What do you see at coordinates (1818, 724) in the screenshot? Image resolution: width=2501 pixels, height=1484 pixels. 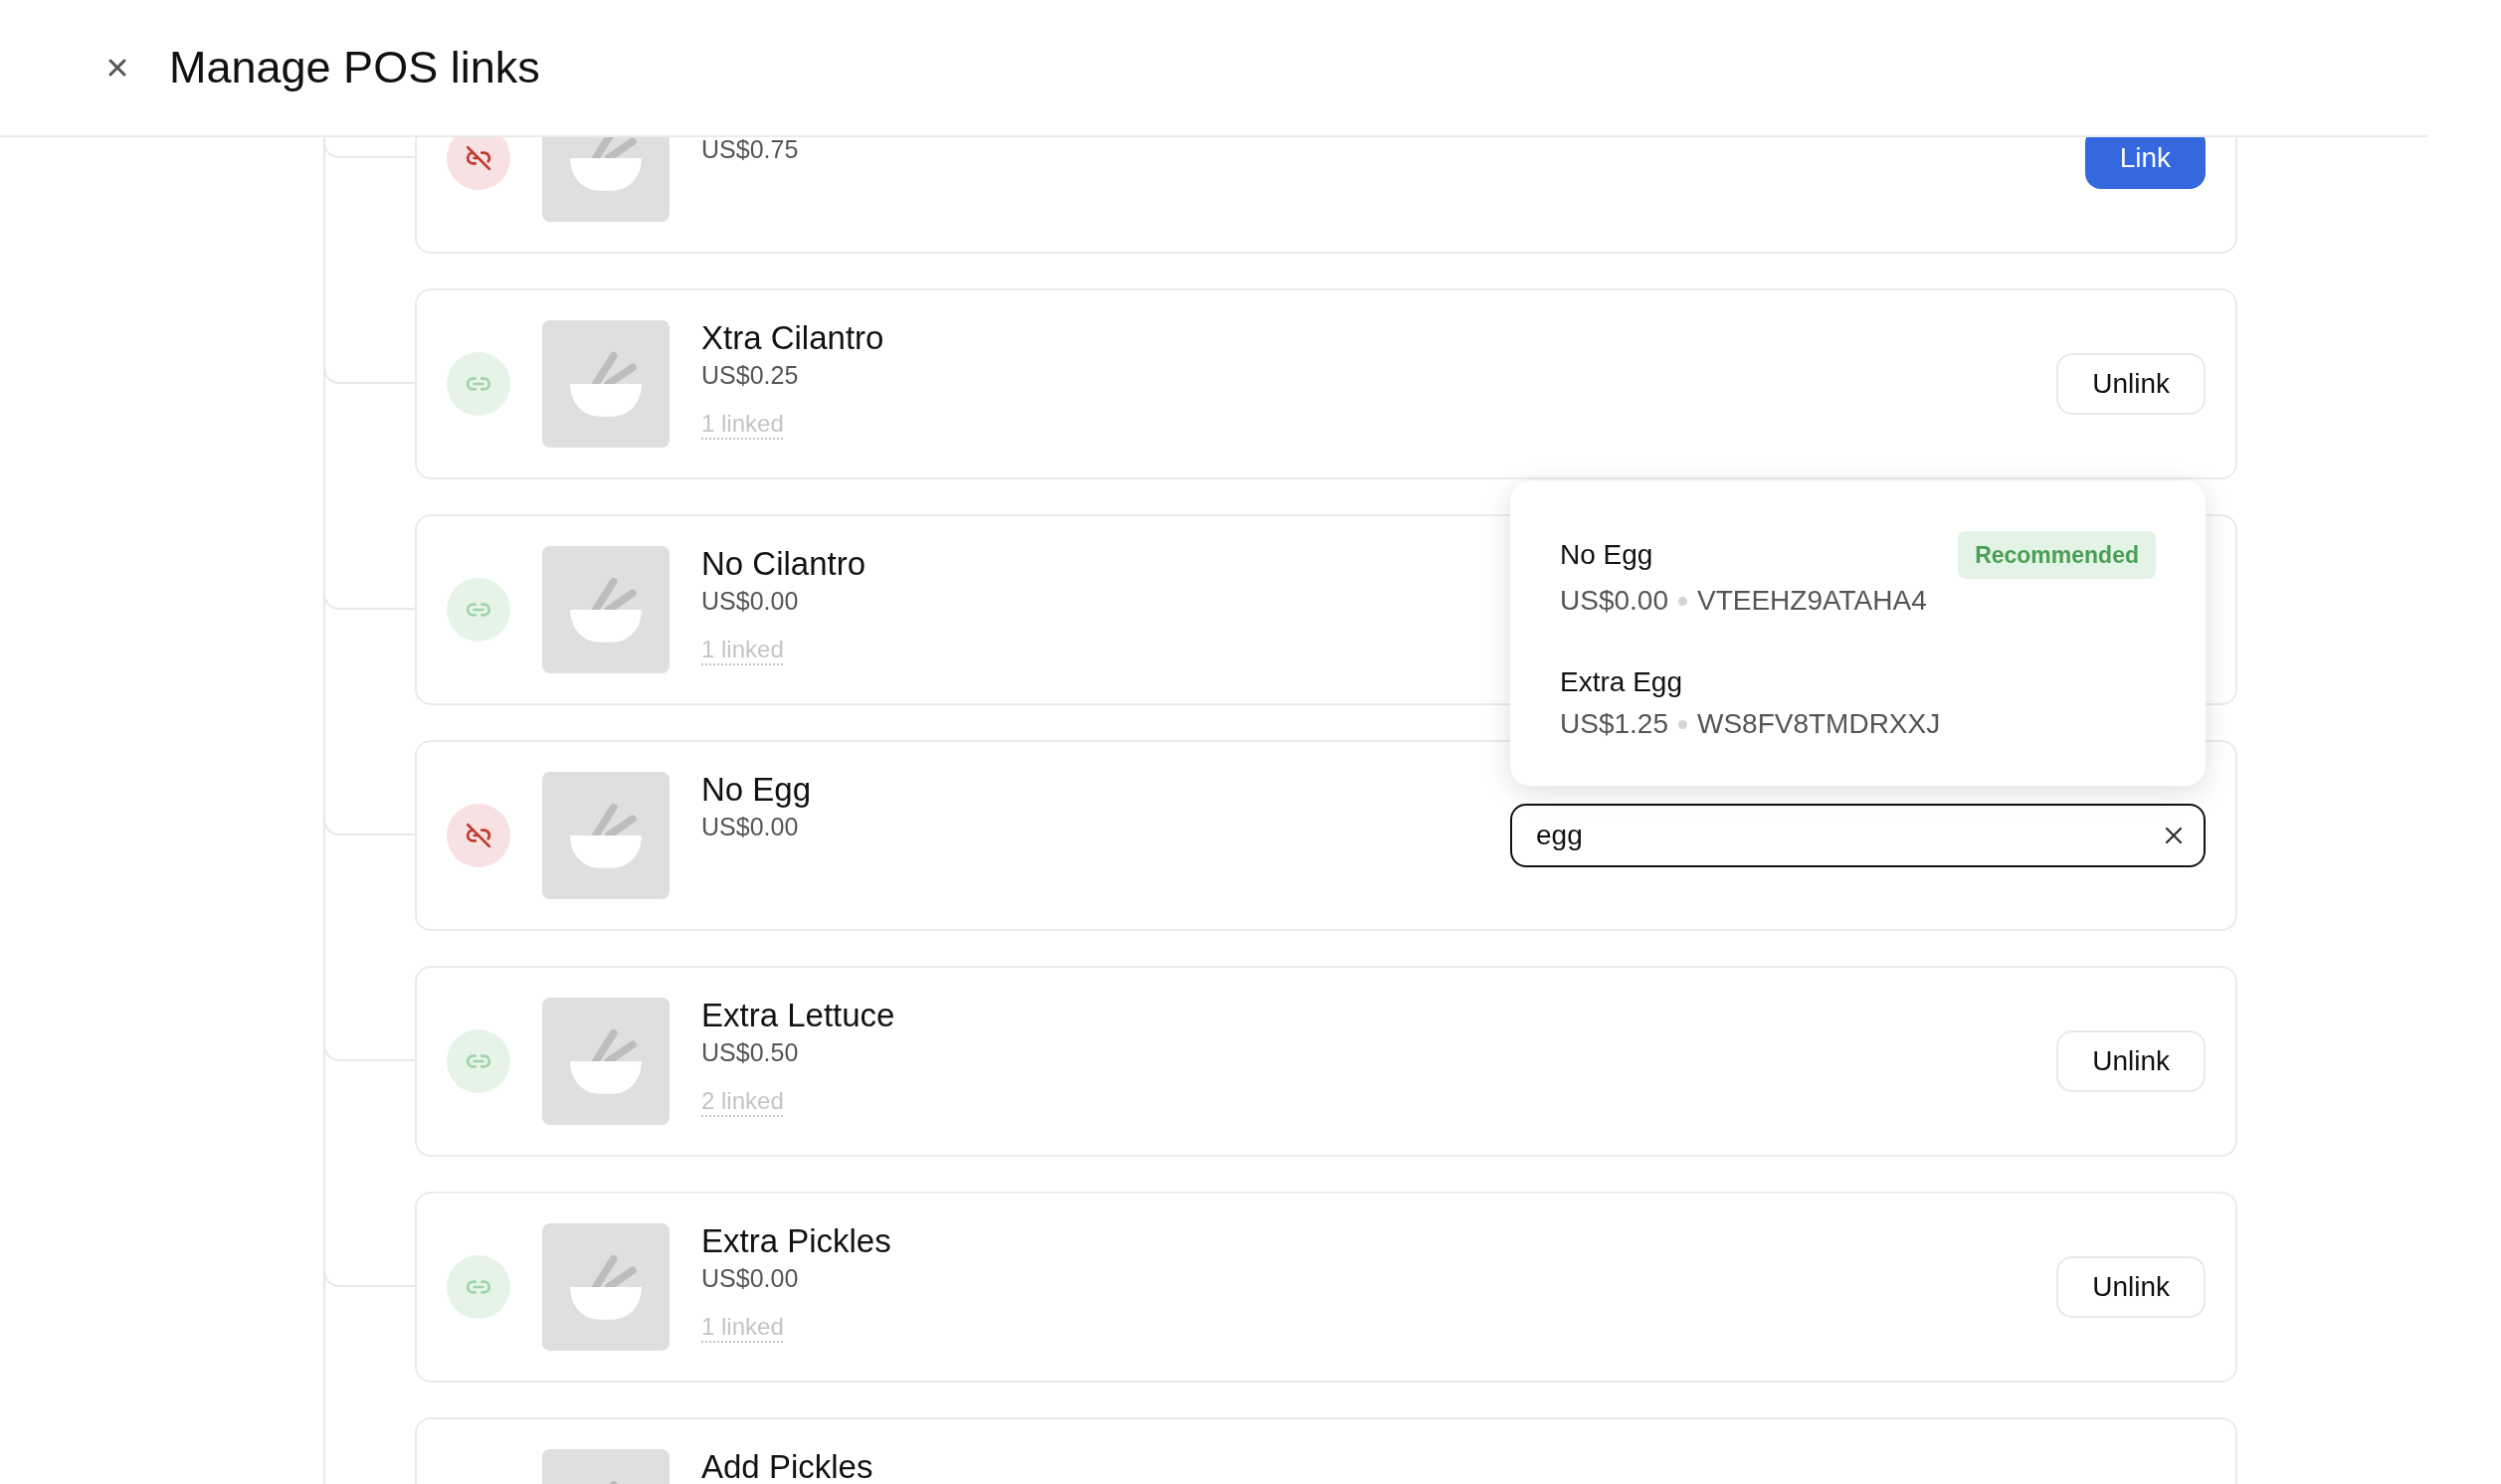 I see `option-code: WS8FV8TMDRXXJ` at bounding box center [1818, 724].